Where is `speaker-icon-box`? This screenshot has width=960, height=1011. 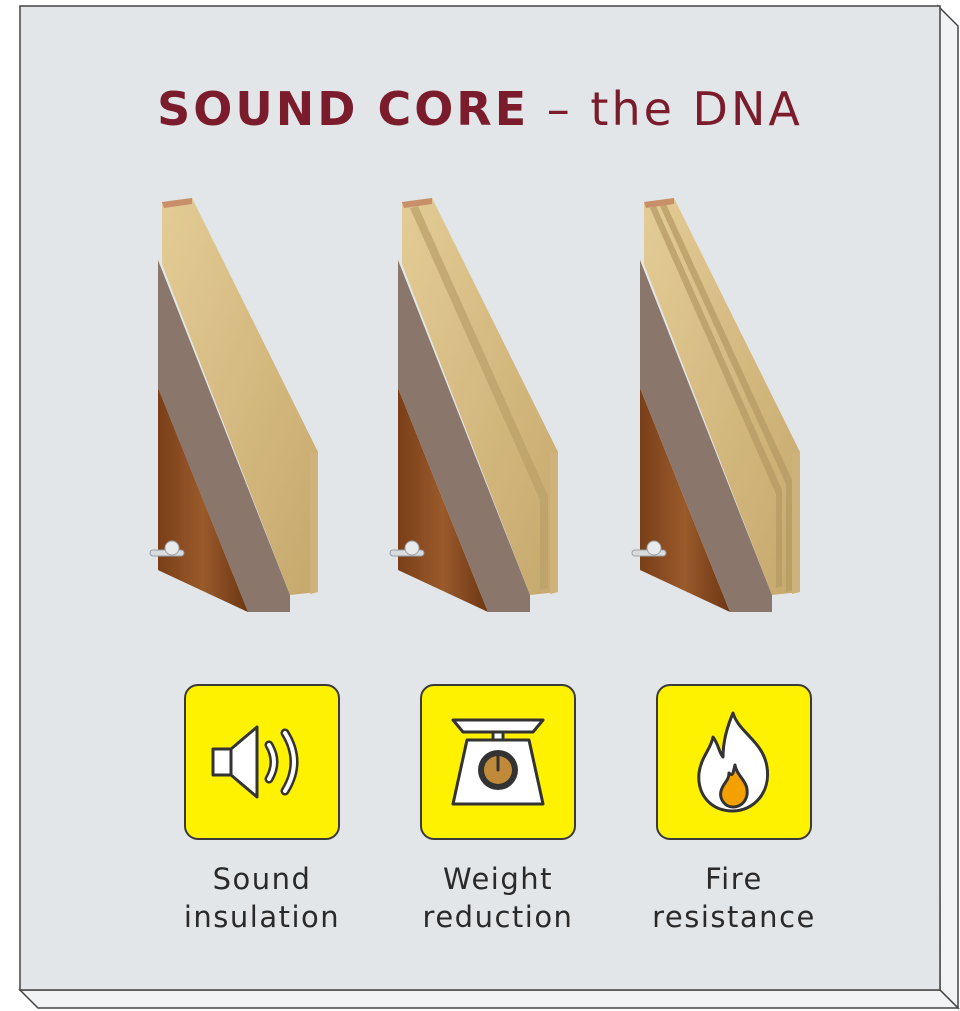 speaker-icon-box is located at coordinates (262, 762).